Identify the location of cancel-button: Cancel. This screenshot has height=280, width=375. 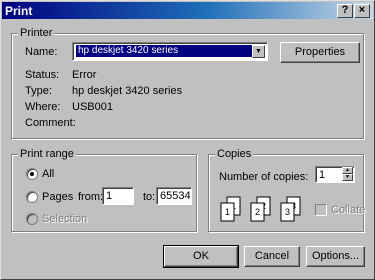
(272, 256).